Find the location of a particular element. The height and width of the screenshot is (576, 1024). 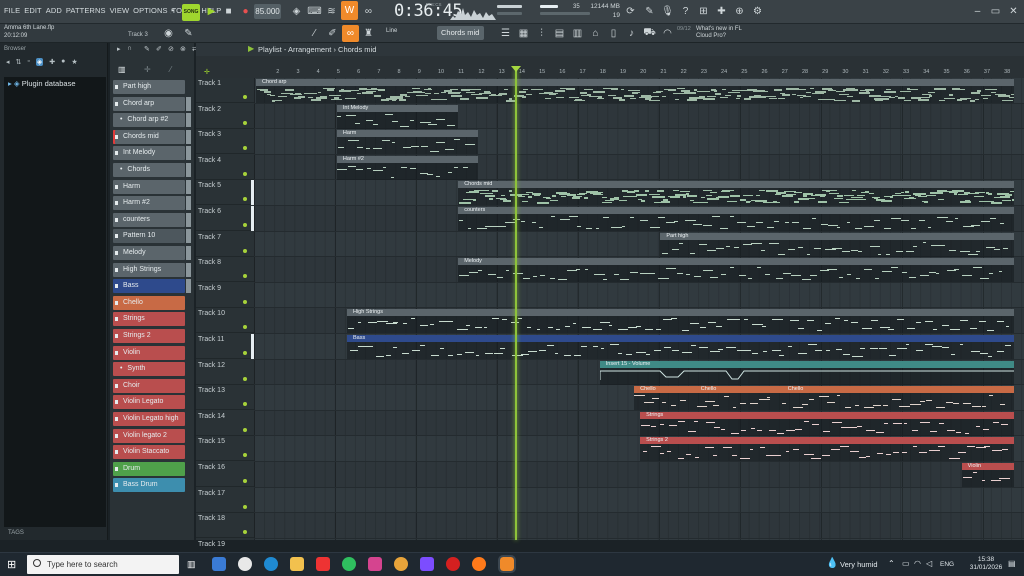

pattern-item: Violin Legato high is located at coordinates (149, 419).